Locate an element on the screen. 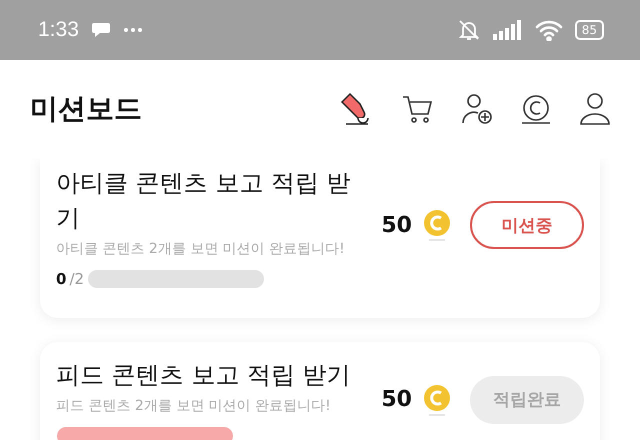 The image size is (640, 440). mission-status-button: 미션중 is located at coordinates (527, 225).